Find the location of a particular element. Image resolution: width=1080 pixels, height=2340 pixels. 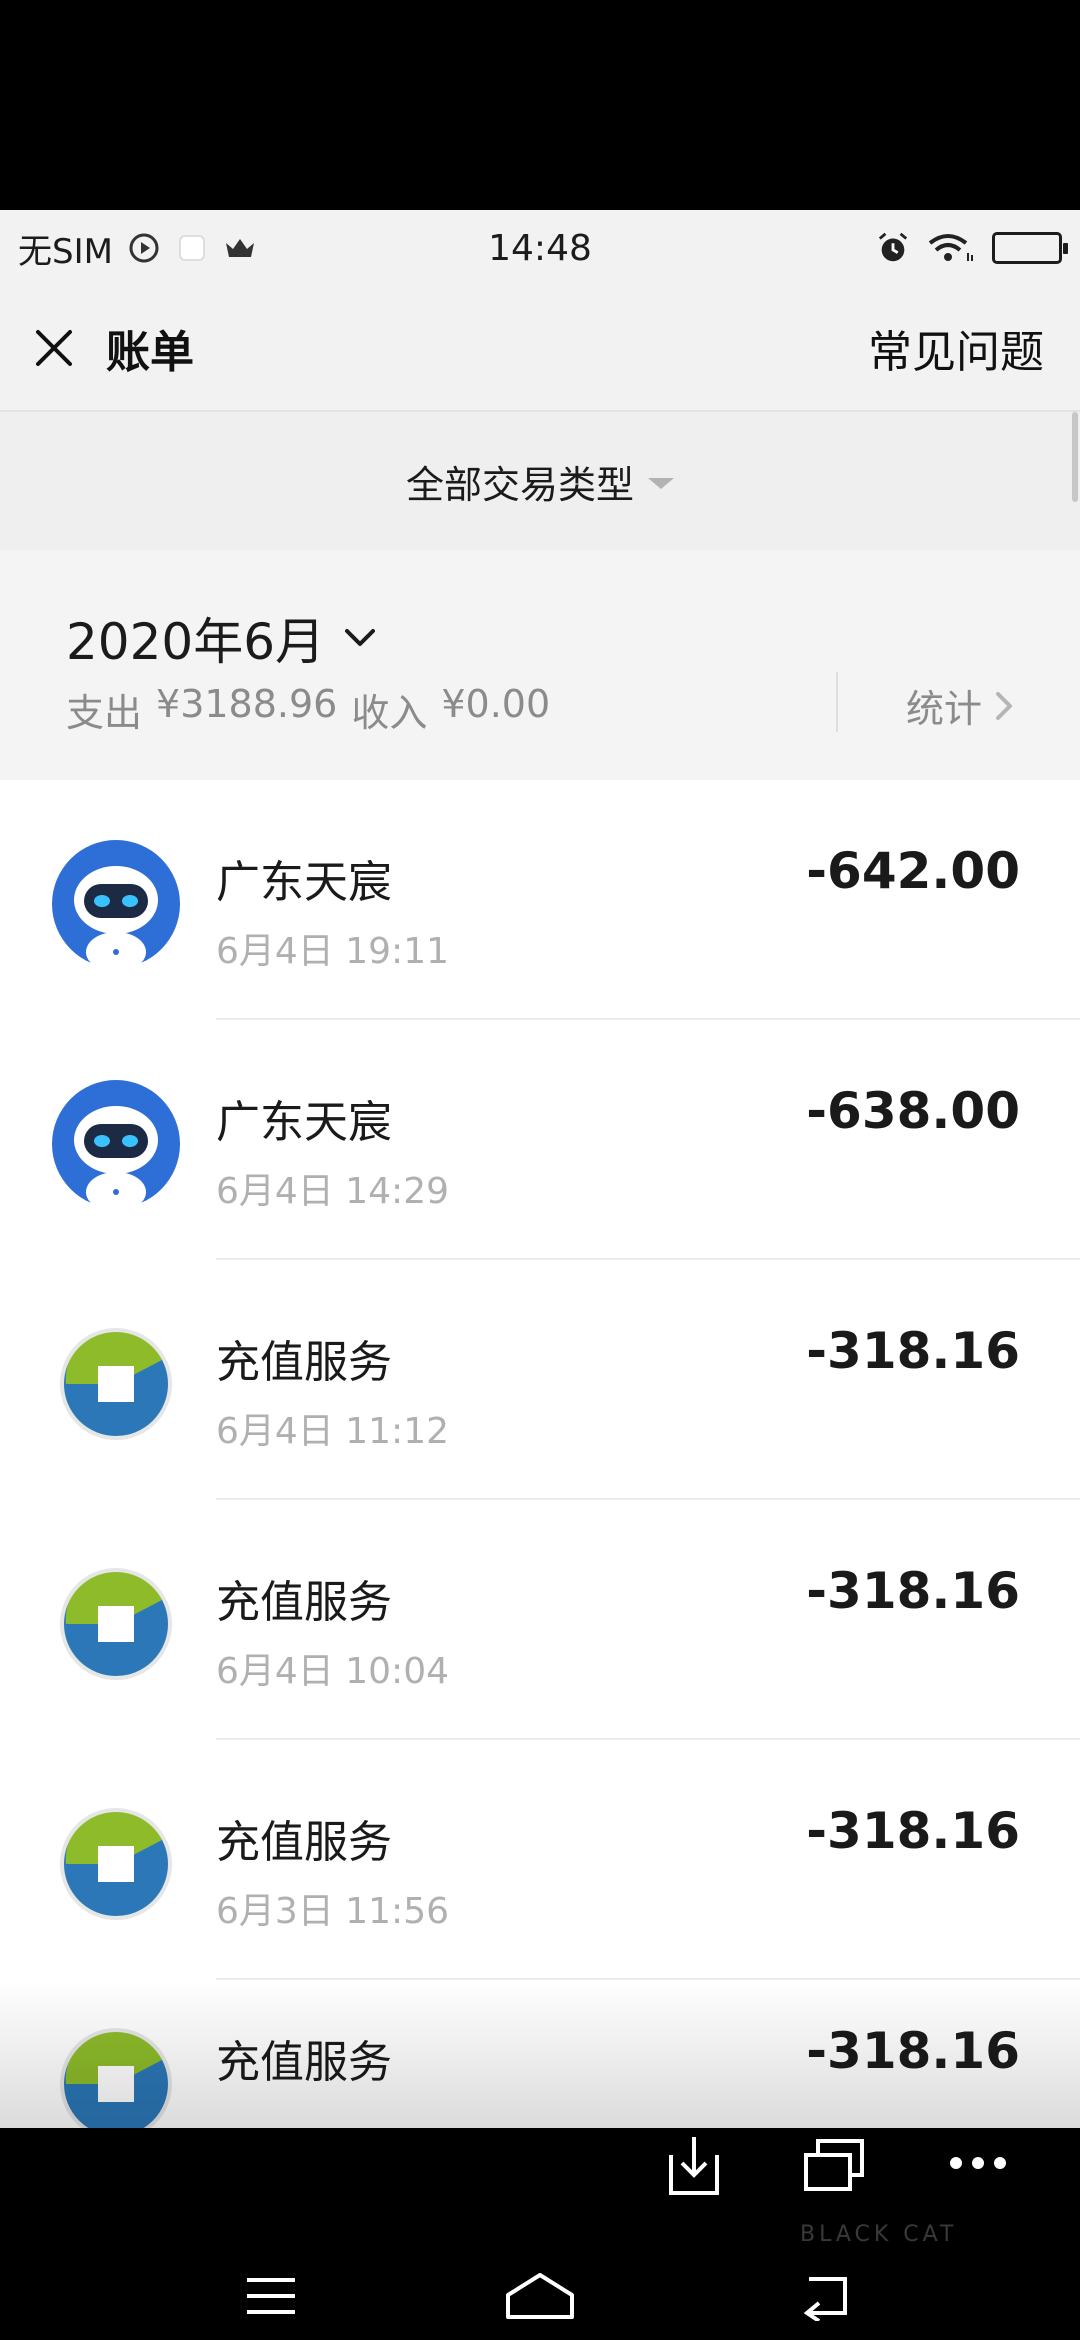

download-button is located at coordinates (694, 2165).